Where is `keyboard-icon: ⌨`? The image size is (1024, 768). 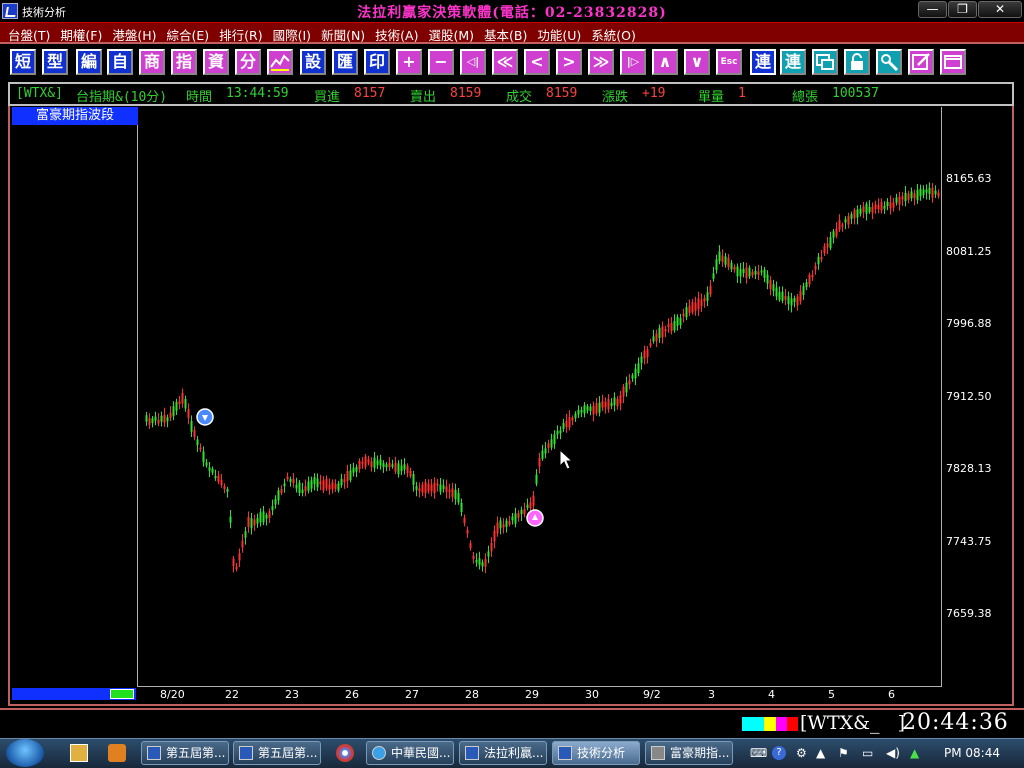 keyboard-icon: ⌨ is located at coordinates (758, 753).